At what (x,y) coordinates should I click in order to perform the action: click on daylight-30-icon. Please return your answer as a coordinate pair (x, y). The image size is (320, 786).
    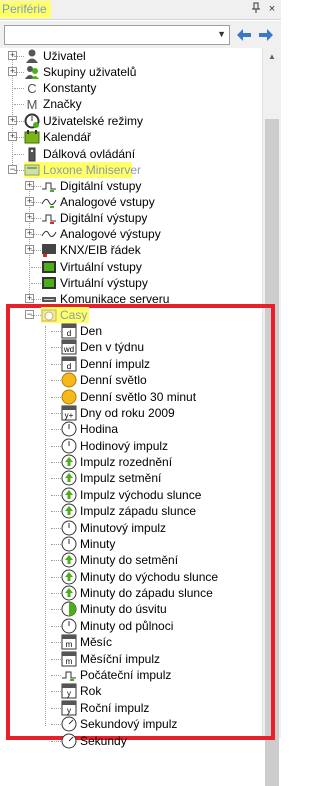
    Looking at the image, I should click on (69, 397).